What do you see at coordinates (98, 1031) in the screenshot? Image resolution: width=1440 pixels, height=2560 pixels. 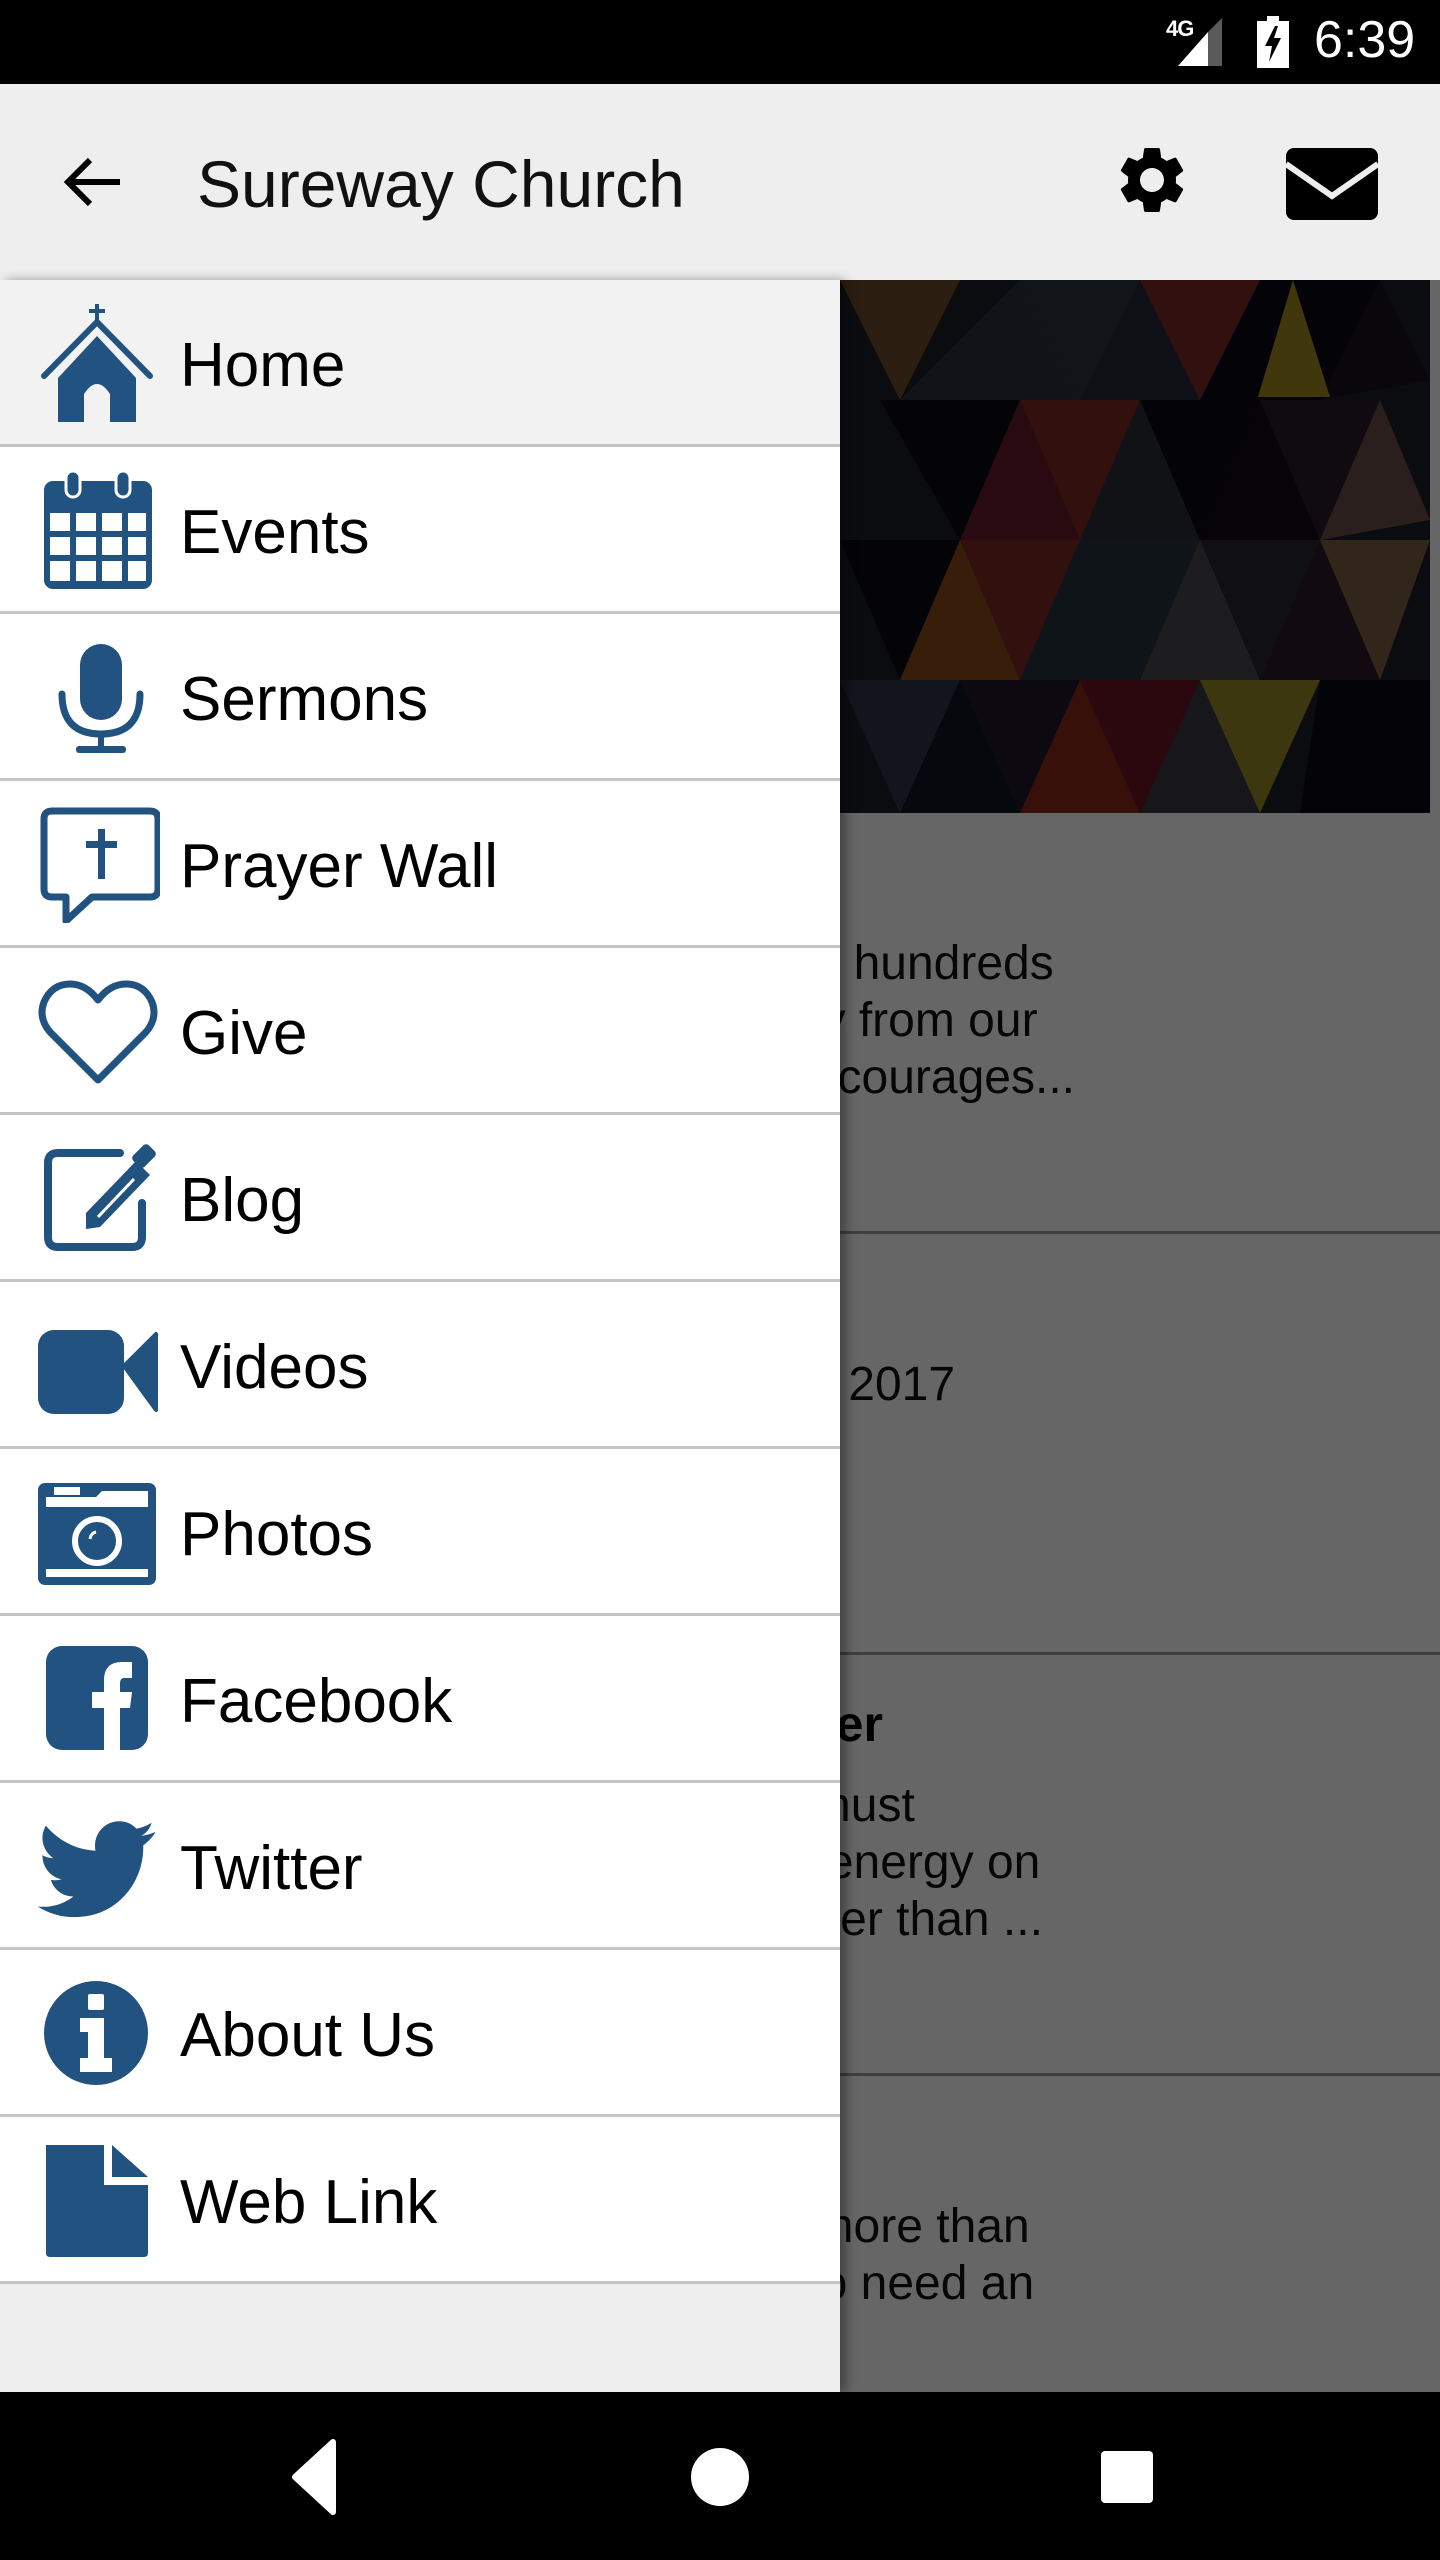 I see `heart-icon` at bounding box center [98, 1031].